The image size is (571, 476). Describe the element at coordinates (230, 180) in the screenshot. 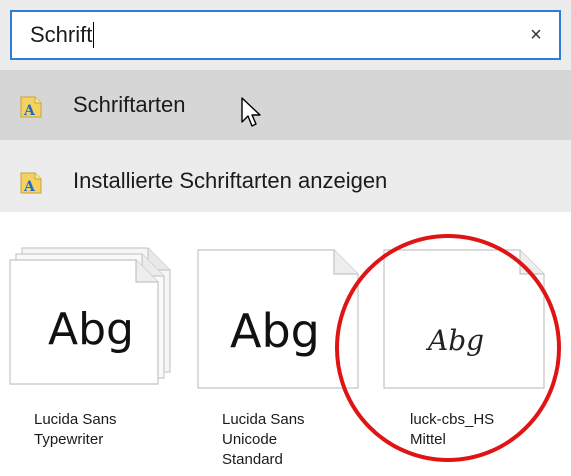

I see `result-label: Installierte Schriftarten anzeigen` at that location.